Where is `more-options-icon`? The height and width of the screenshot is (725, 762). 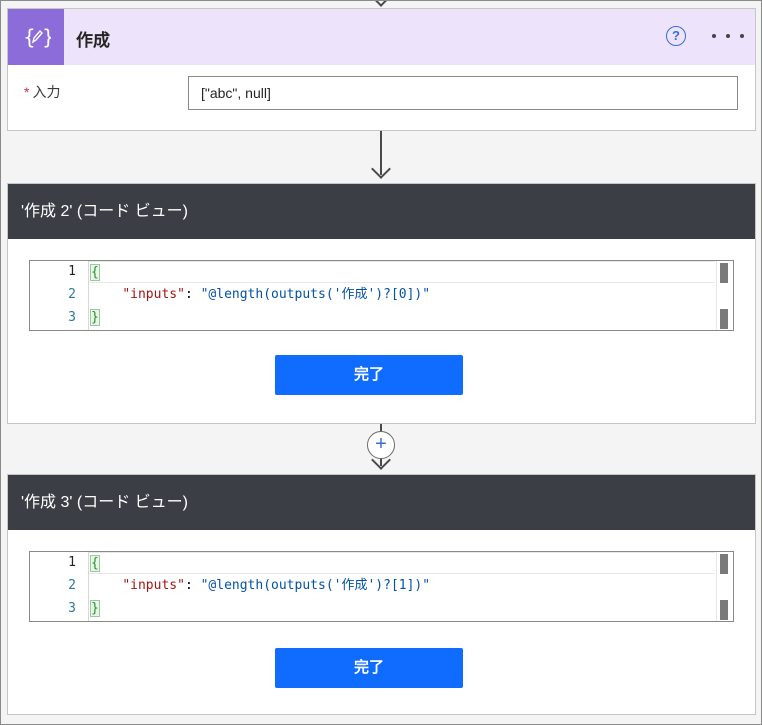 more-options-icon is located at coordinates (728, 36).